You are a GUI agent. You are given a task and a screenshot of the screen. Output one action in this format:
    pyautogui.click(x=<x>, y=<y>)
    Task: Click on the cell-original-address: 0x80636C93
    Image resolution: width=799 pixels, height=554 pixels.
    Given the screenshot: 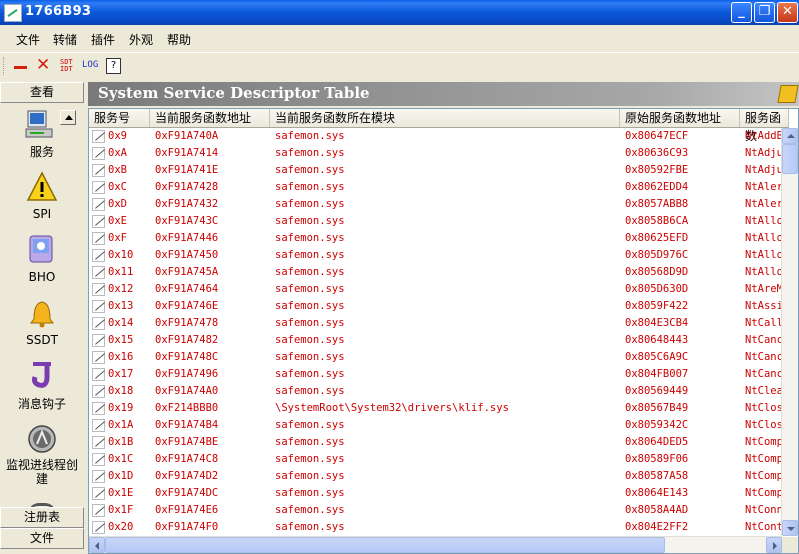 What is the action you would take?
    pyautogui.click(x=657, y=153)
    